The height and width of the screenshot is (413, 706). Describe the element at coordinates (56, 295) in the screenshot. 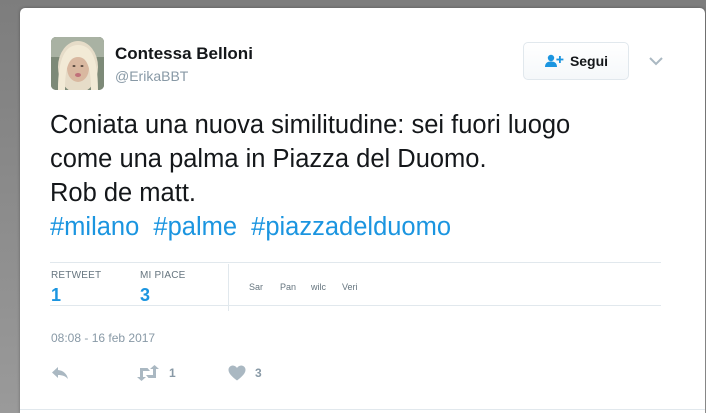

I see `retweet-stat-count: 1` at that location.